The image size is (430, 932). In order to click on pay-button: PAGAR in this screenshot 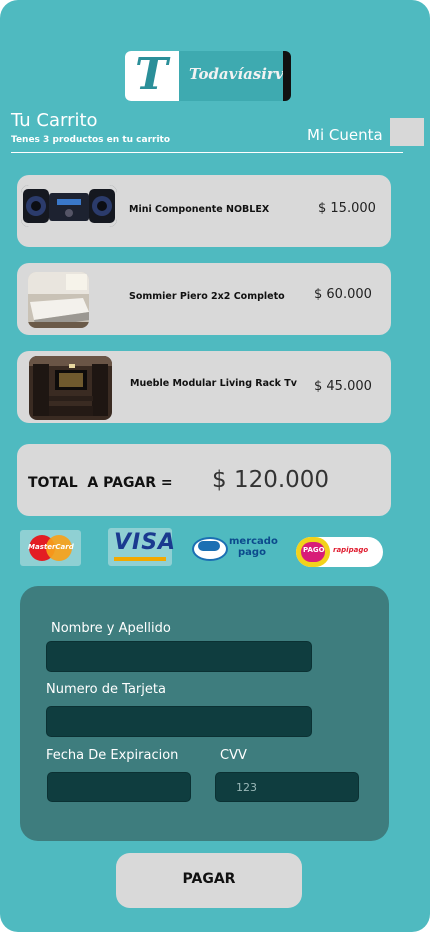, I will do `click(209, 880)`.